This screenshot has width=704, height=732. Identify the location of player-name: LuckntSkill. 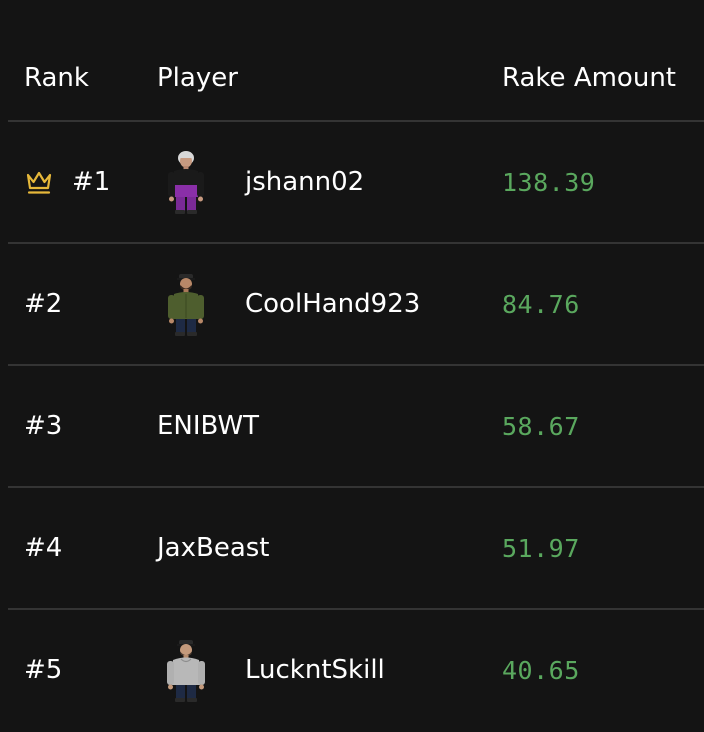
(315, 670).